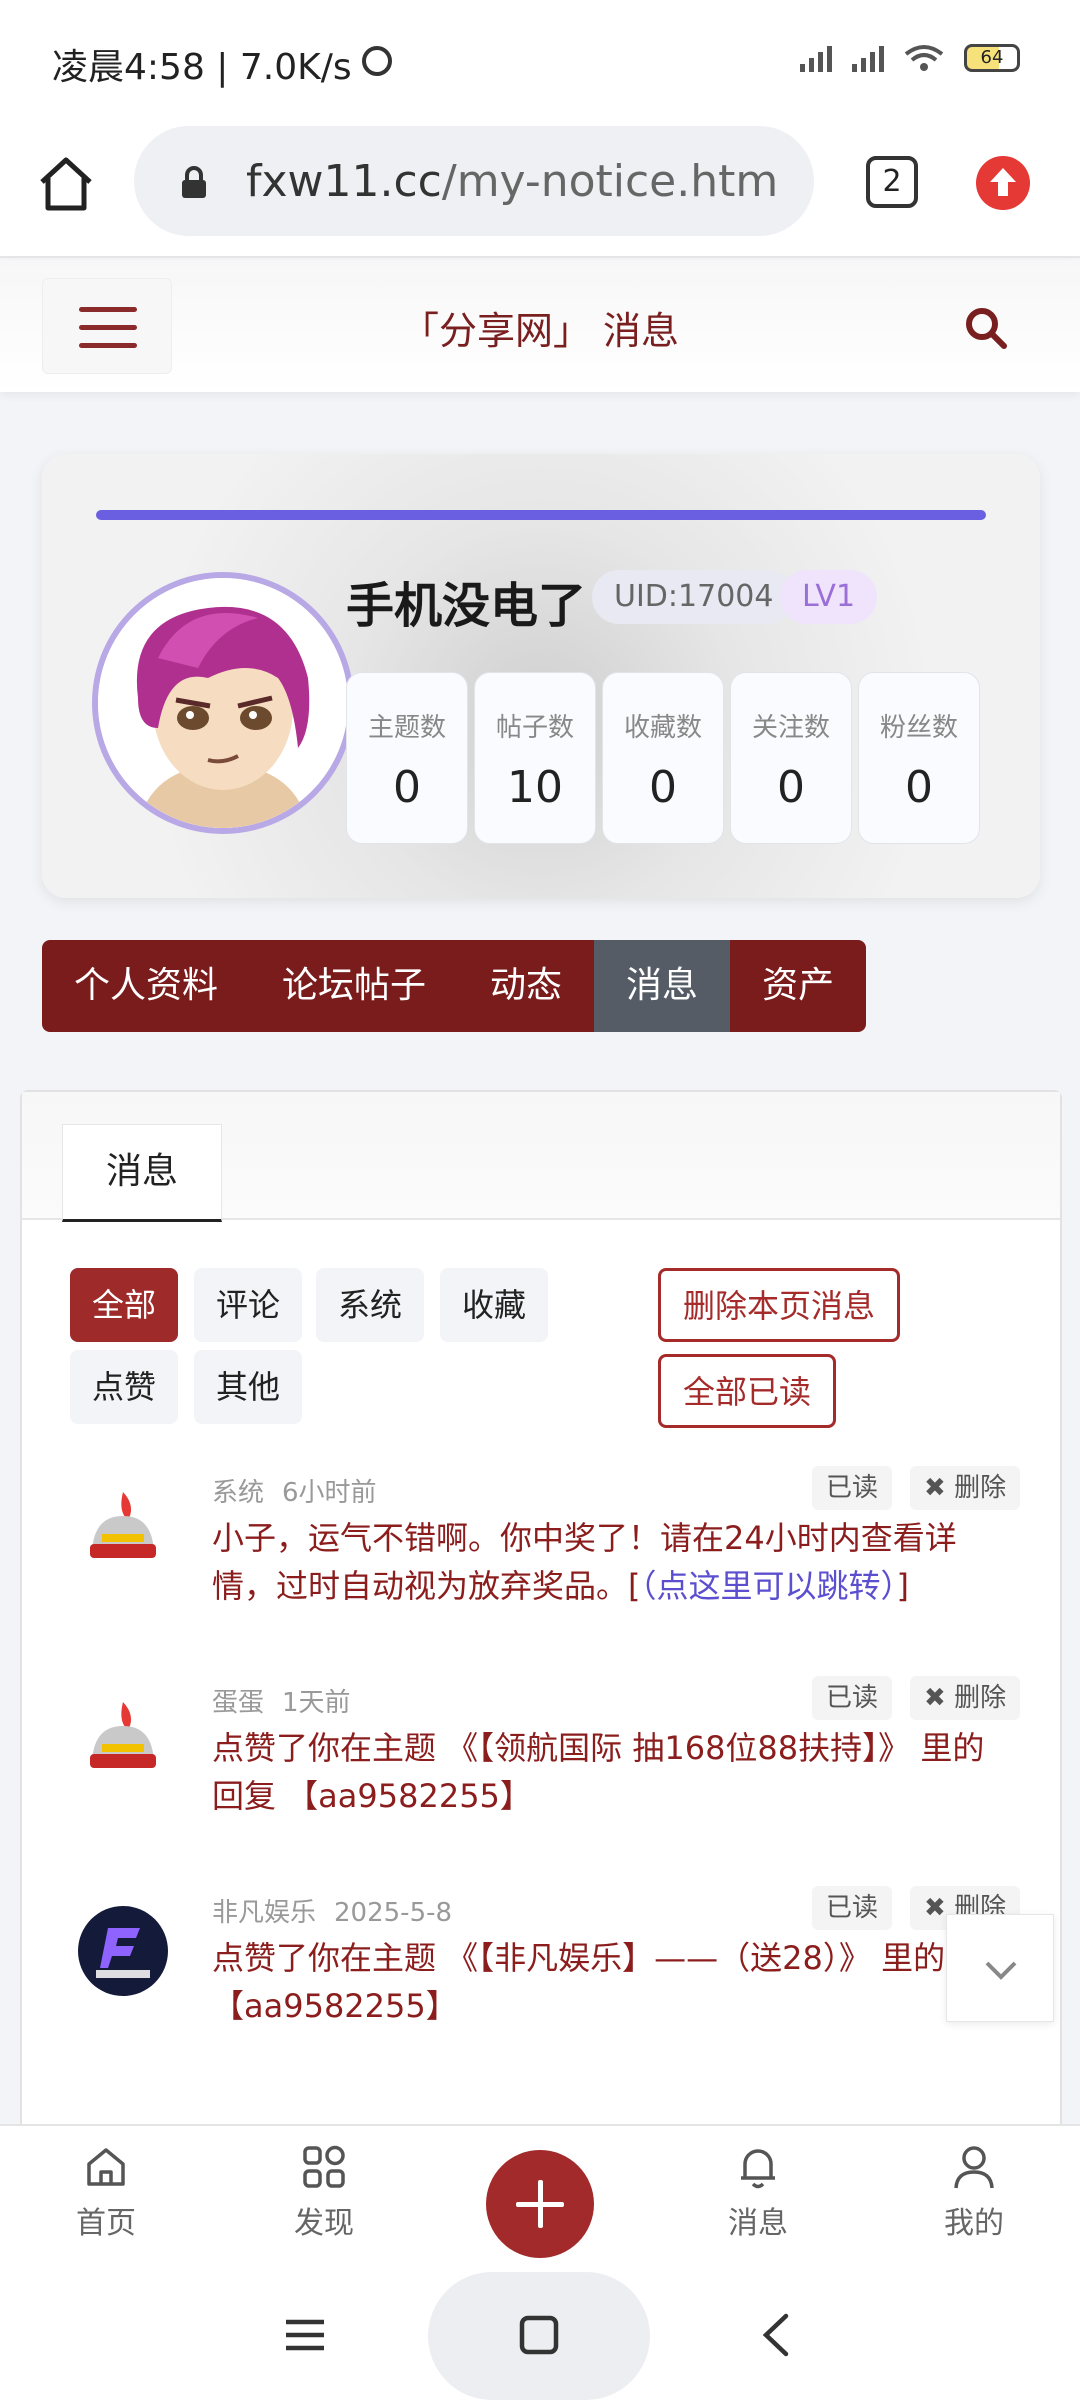 This screenshot has height=2400, width=1080. I want to click on nav-home: 首页, so click(106, 2192).